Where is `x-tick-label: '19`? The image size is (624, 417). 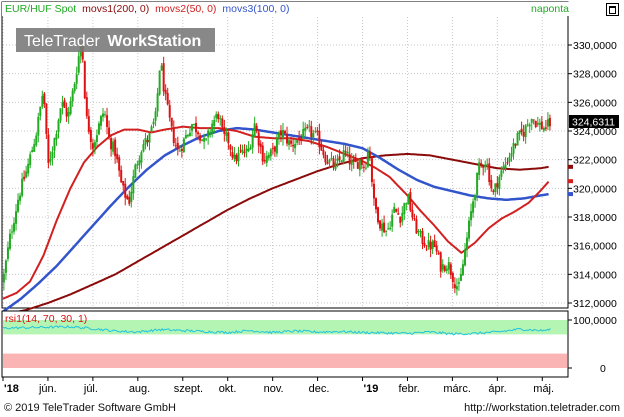 x-tick-label: '19 is located at coordinates (371, 389).